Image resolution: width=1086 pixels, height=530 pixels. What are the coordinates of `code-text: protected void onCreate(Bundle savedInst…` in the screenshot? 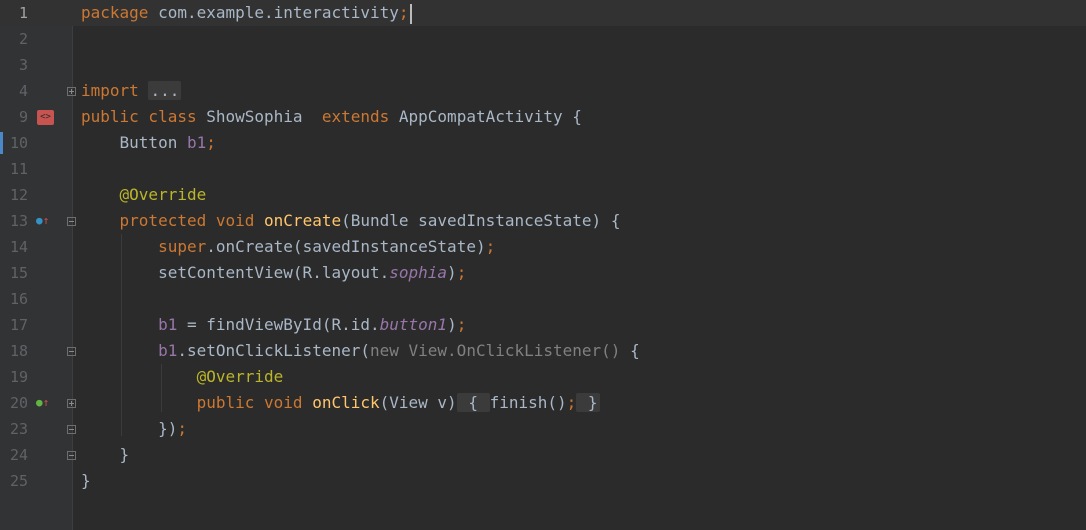 It's located at (351, 221).